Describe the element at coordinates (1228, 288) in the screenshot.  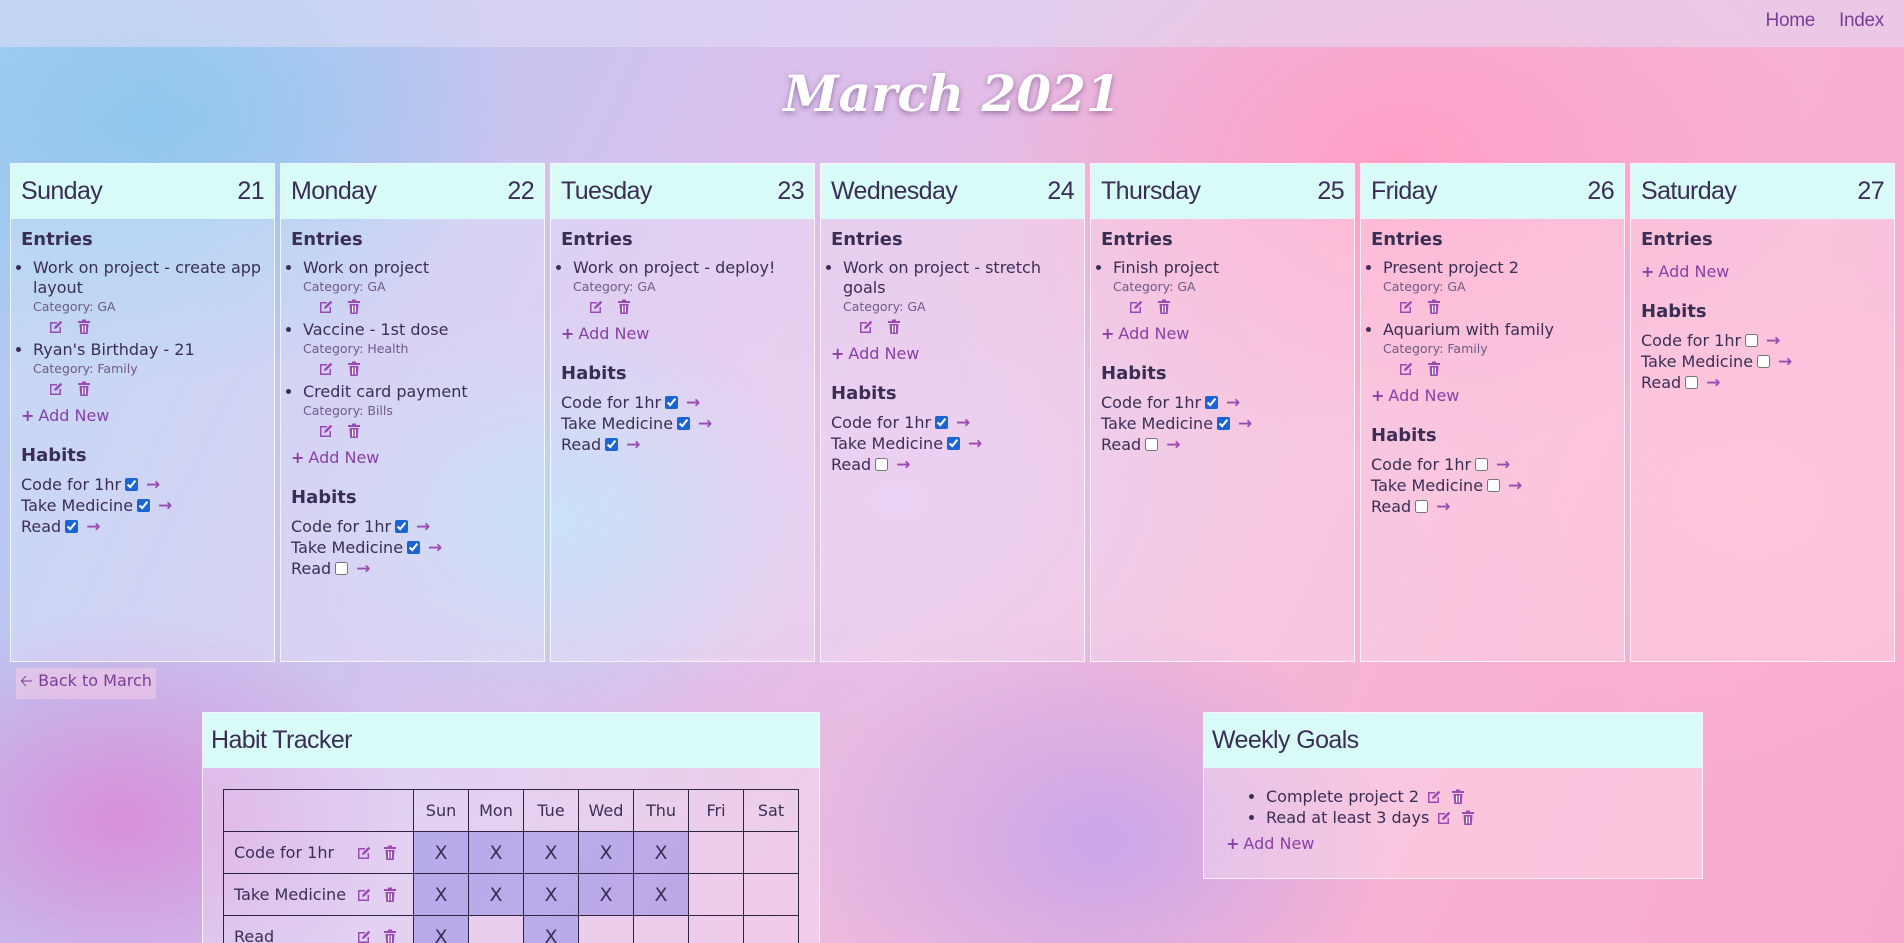
I see `entry-item: Finish project Category: GA` at that location.